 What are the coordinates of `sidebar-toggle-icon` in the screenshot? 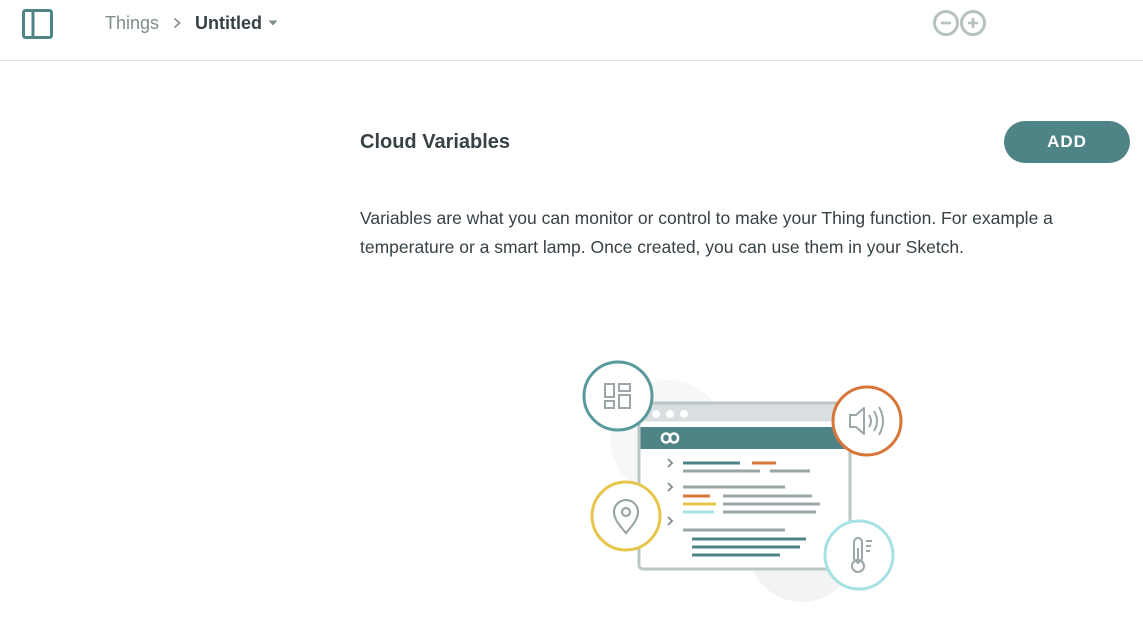 It's located at (38, 24).